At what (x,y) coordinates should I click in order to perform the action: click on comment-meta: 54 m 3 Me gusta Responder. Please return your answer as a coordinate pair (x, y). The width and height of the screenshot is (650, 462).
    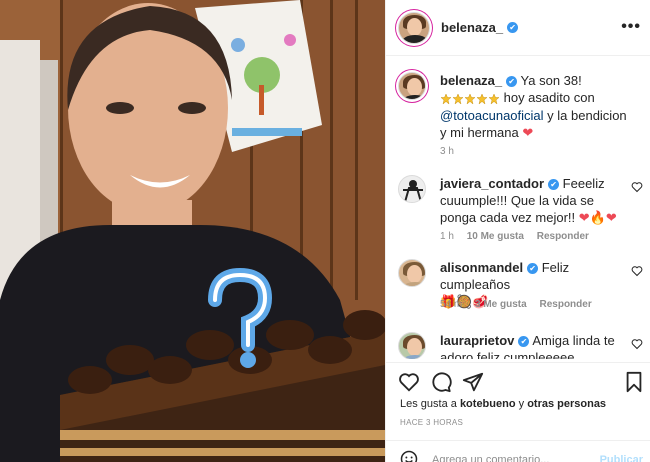
    Looking at the image, I should click on (521, 304).